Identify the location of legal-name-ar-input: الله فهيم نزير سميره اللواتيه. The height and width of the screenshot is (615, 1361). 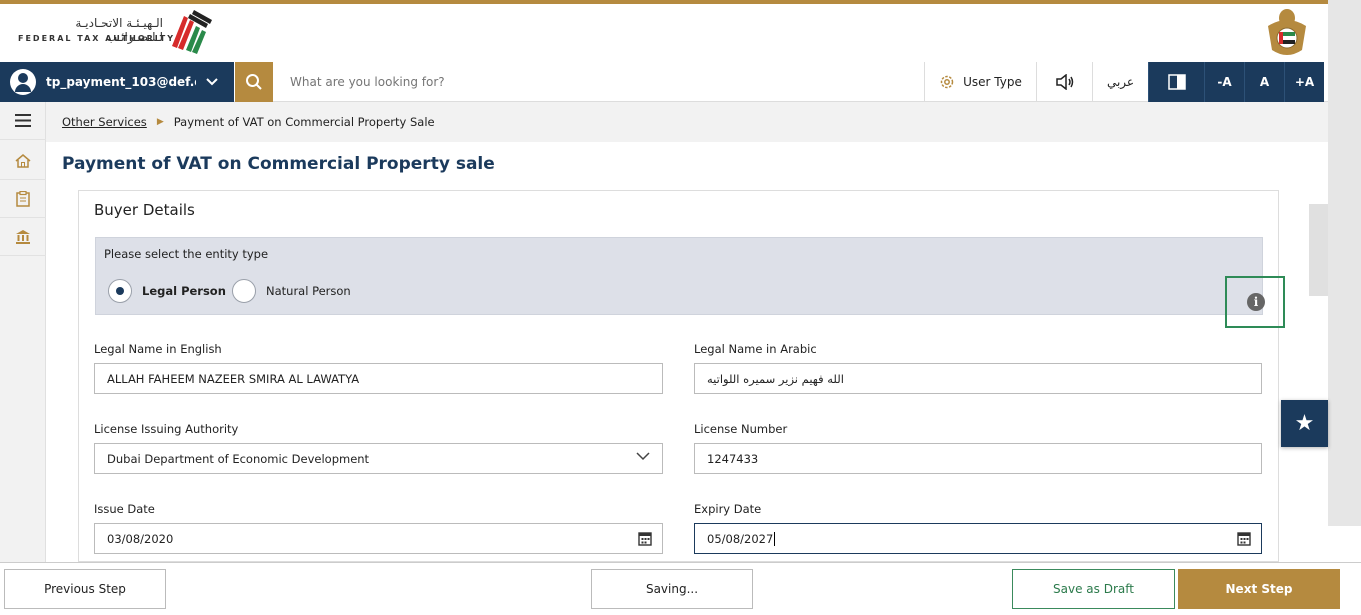
(978, 378).